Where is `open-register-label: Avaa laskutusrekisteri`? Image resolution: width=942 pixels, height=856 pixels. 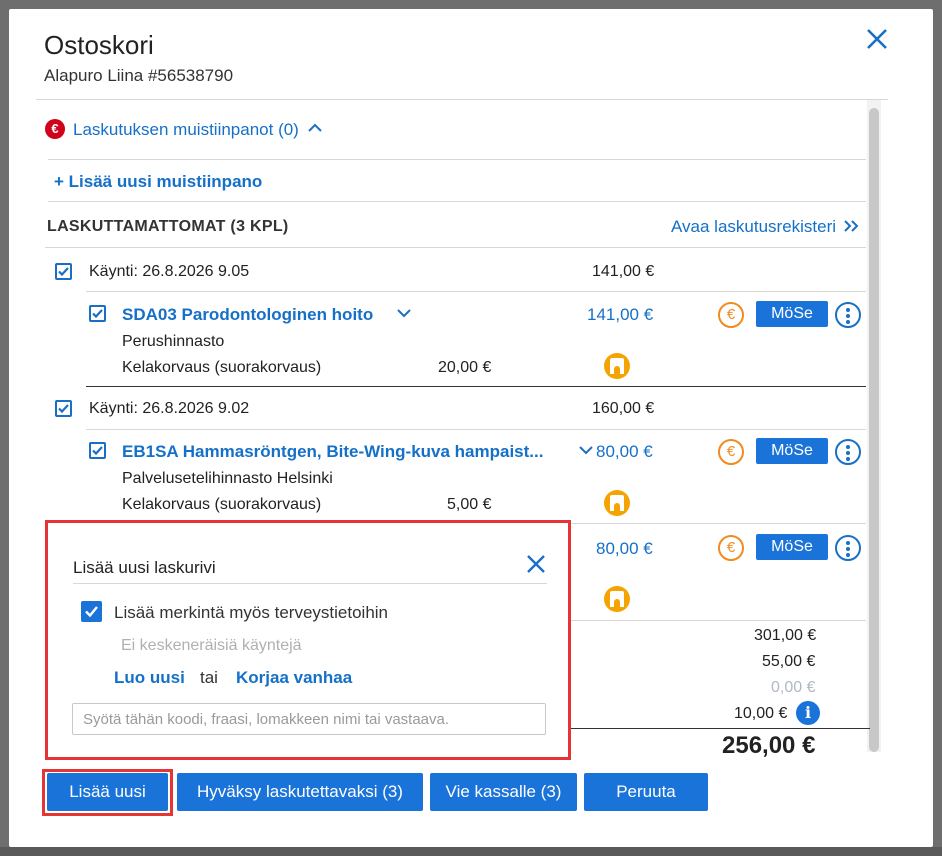 open-register-label: Avaa laskutusrekisteri is located at coordinates (754, 226).